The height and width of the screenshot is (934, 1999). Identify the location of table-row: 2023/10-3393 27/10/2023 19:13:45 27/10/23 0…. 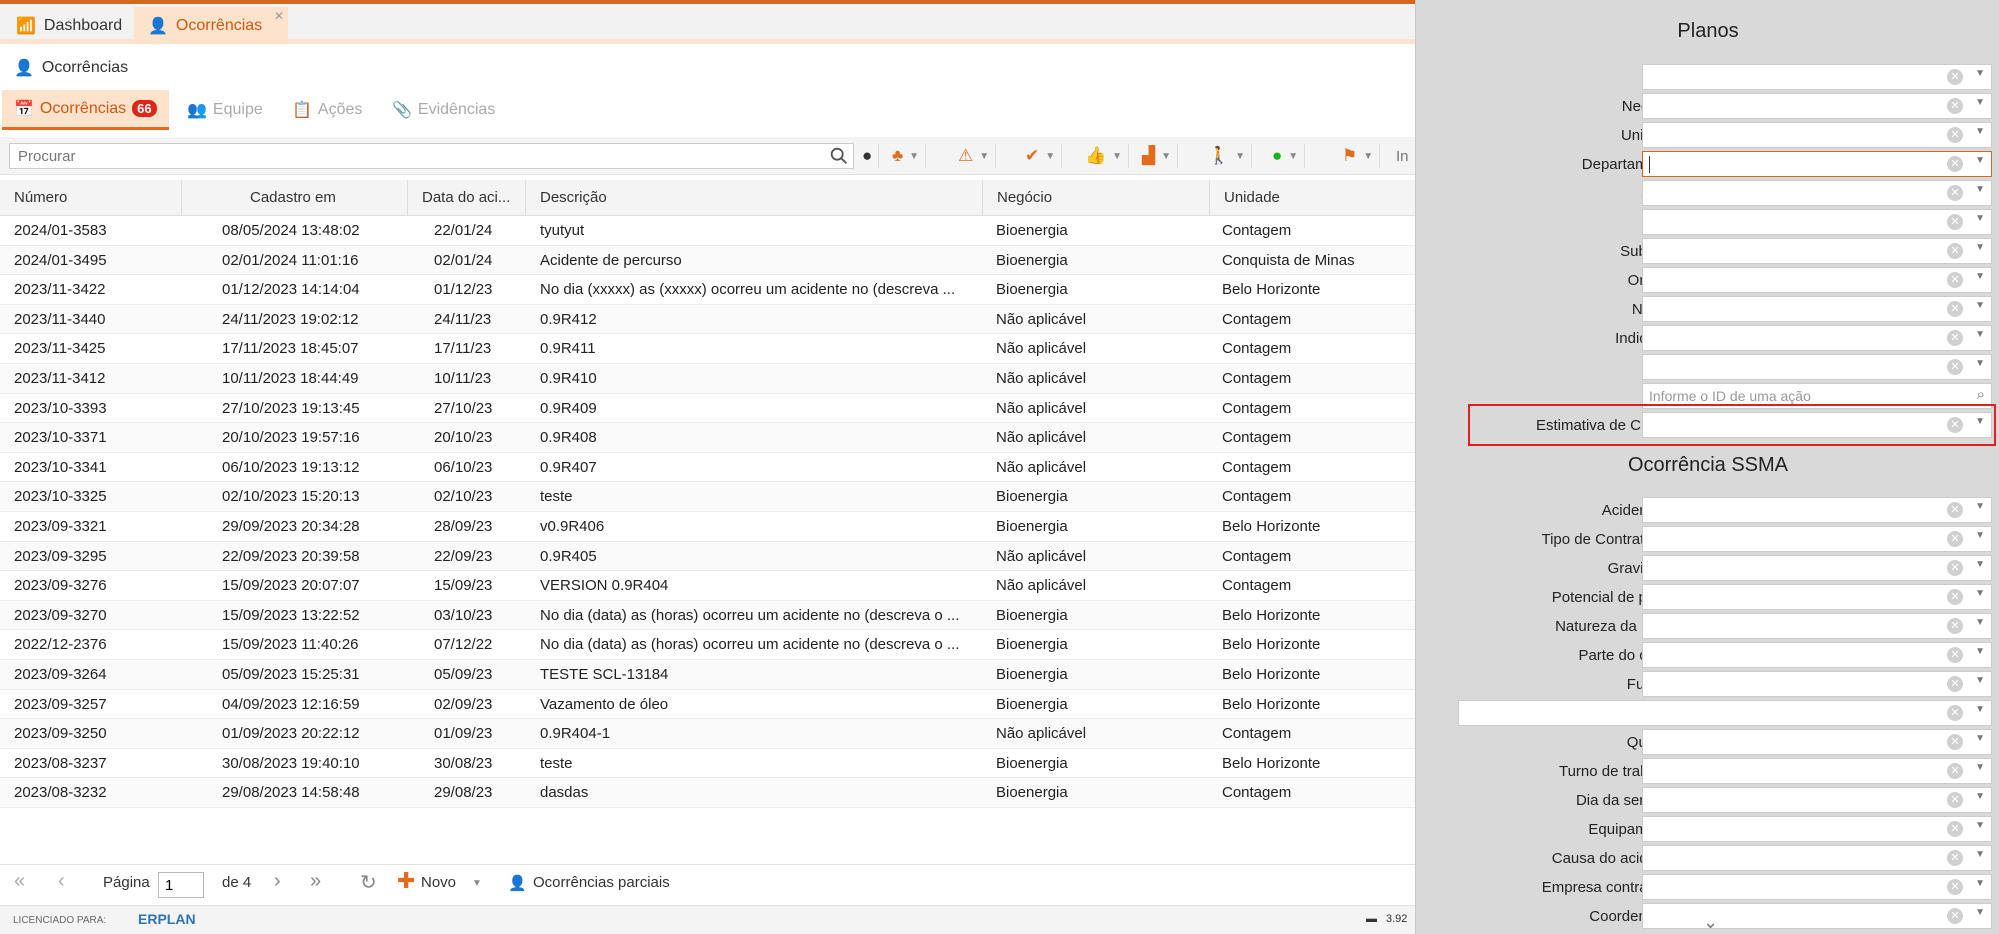
(707, 409).